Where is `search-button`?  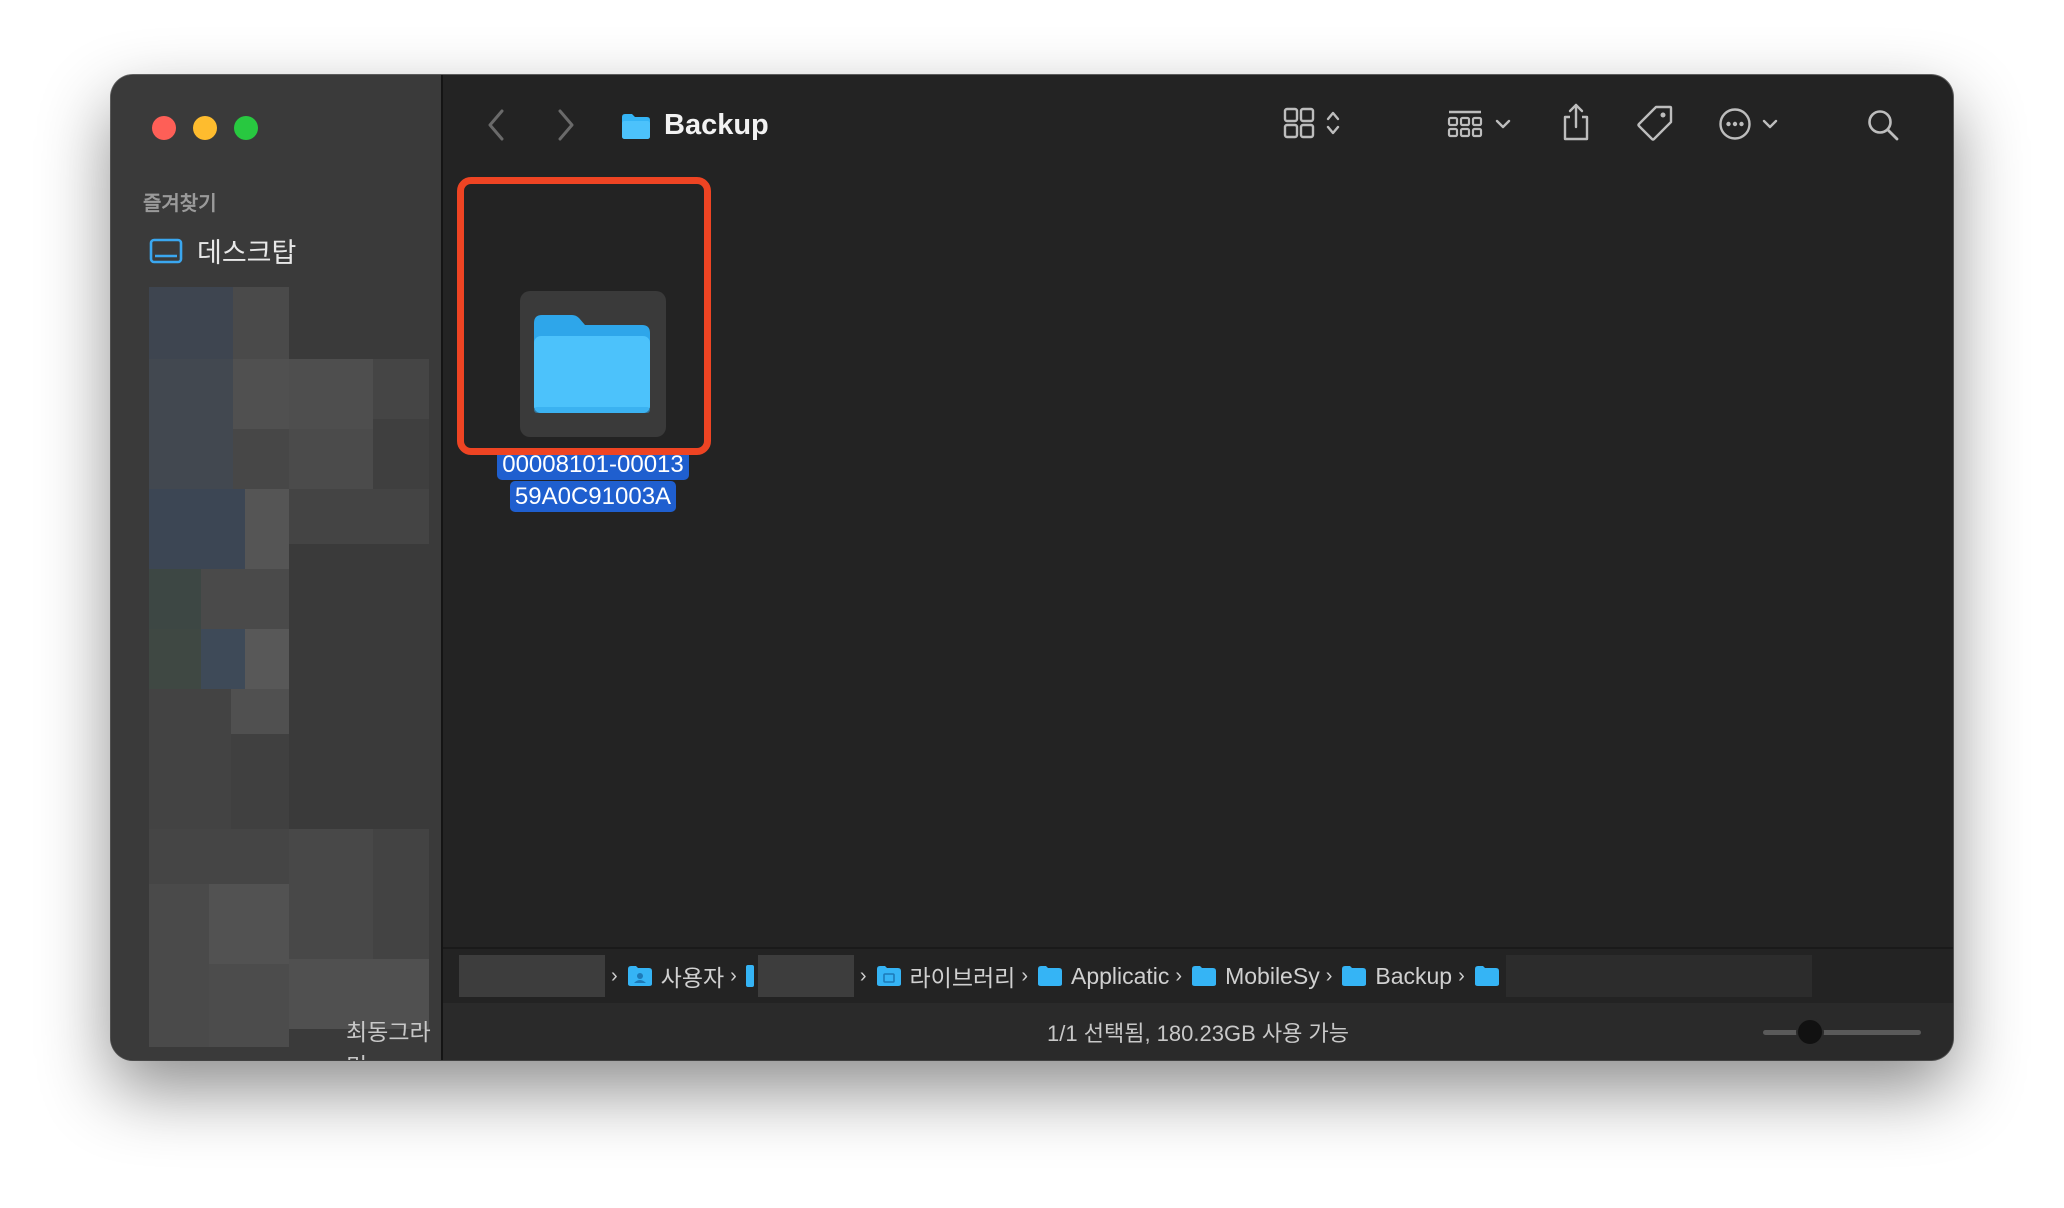
search-button is located at coordinates (1883, 125).